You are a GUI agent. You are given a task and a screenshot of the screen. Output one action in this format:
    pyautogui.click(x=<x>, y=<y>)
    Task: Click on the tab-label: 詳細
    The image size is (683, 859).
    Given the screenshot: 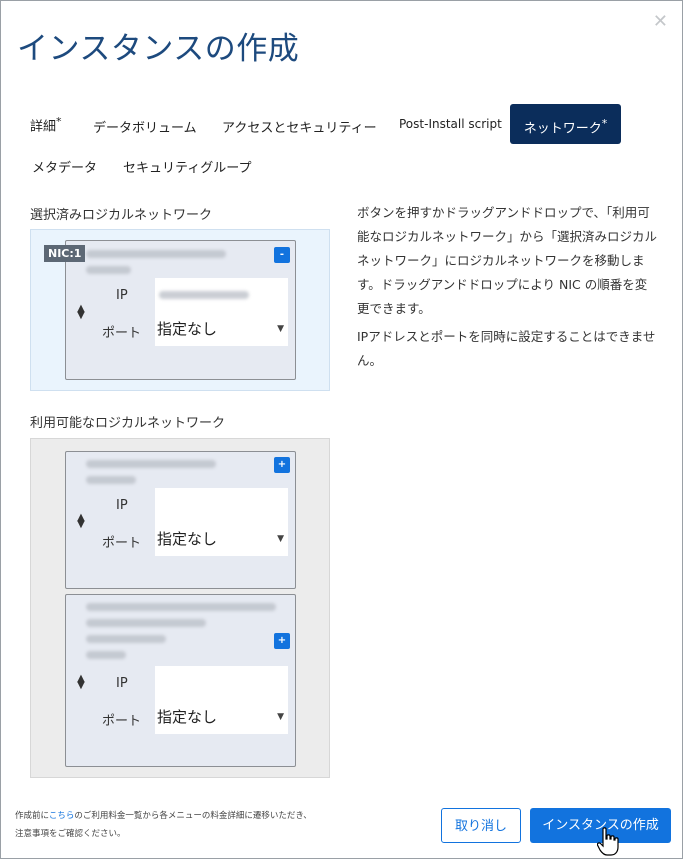 What is the action you would take?
    pyautogui.click(x=43, y=127)
    